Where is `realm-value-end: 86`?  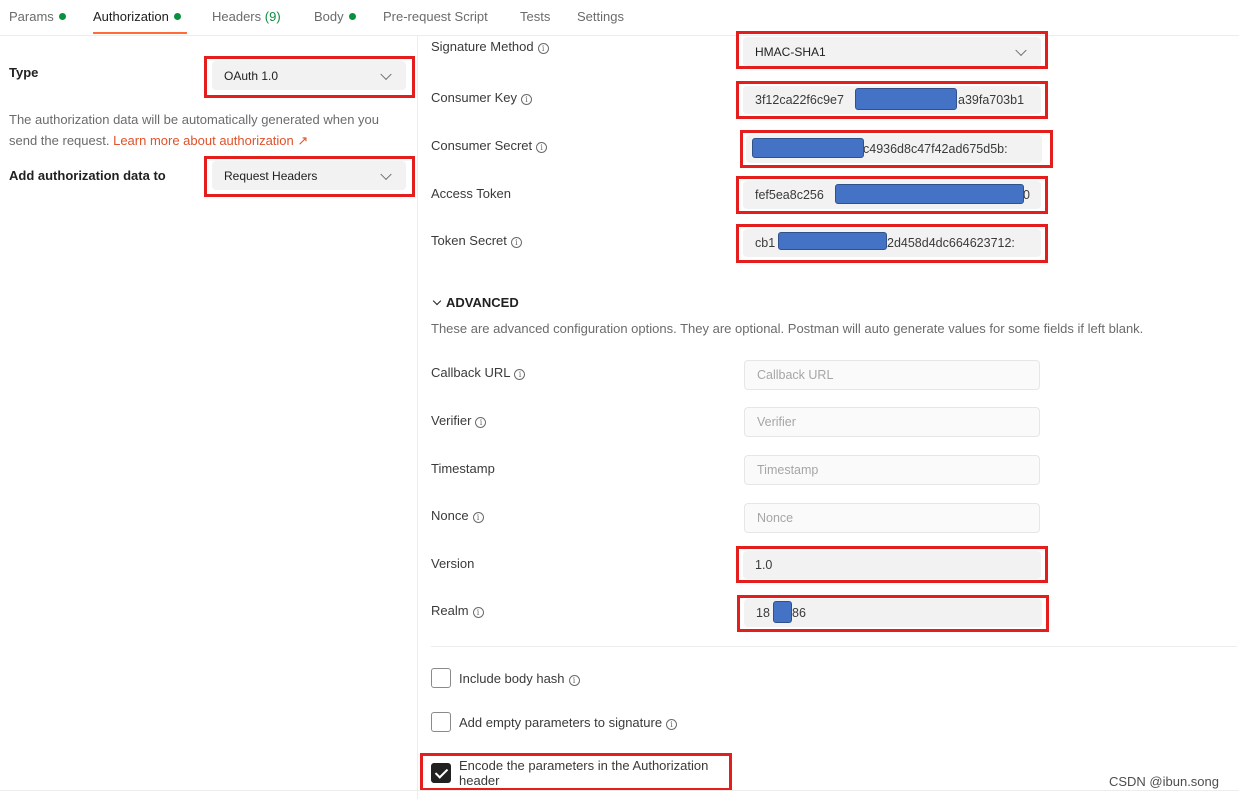 realm-value-end: 86 is located at coordinates (799, 613).